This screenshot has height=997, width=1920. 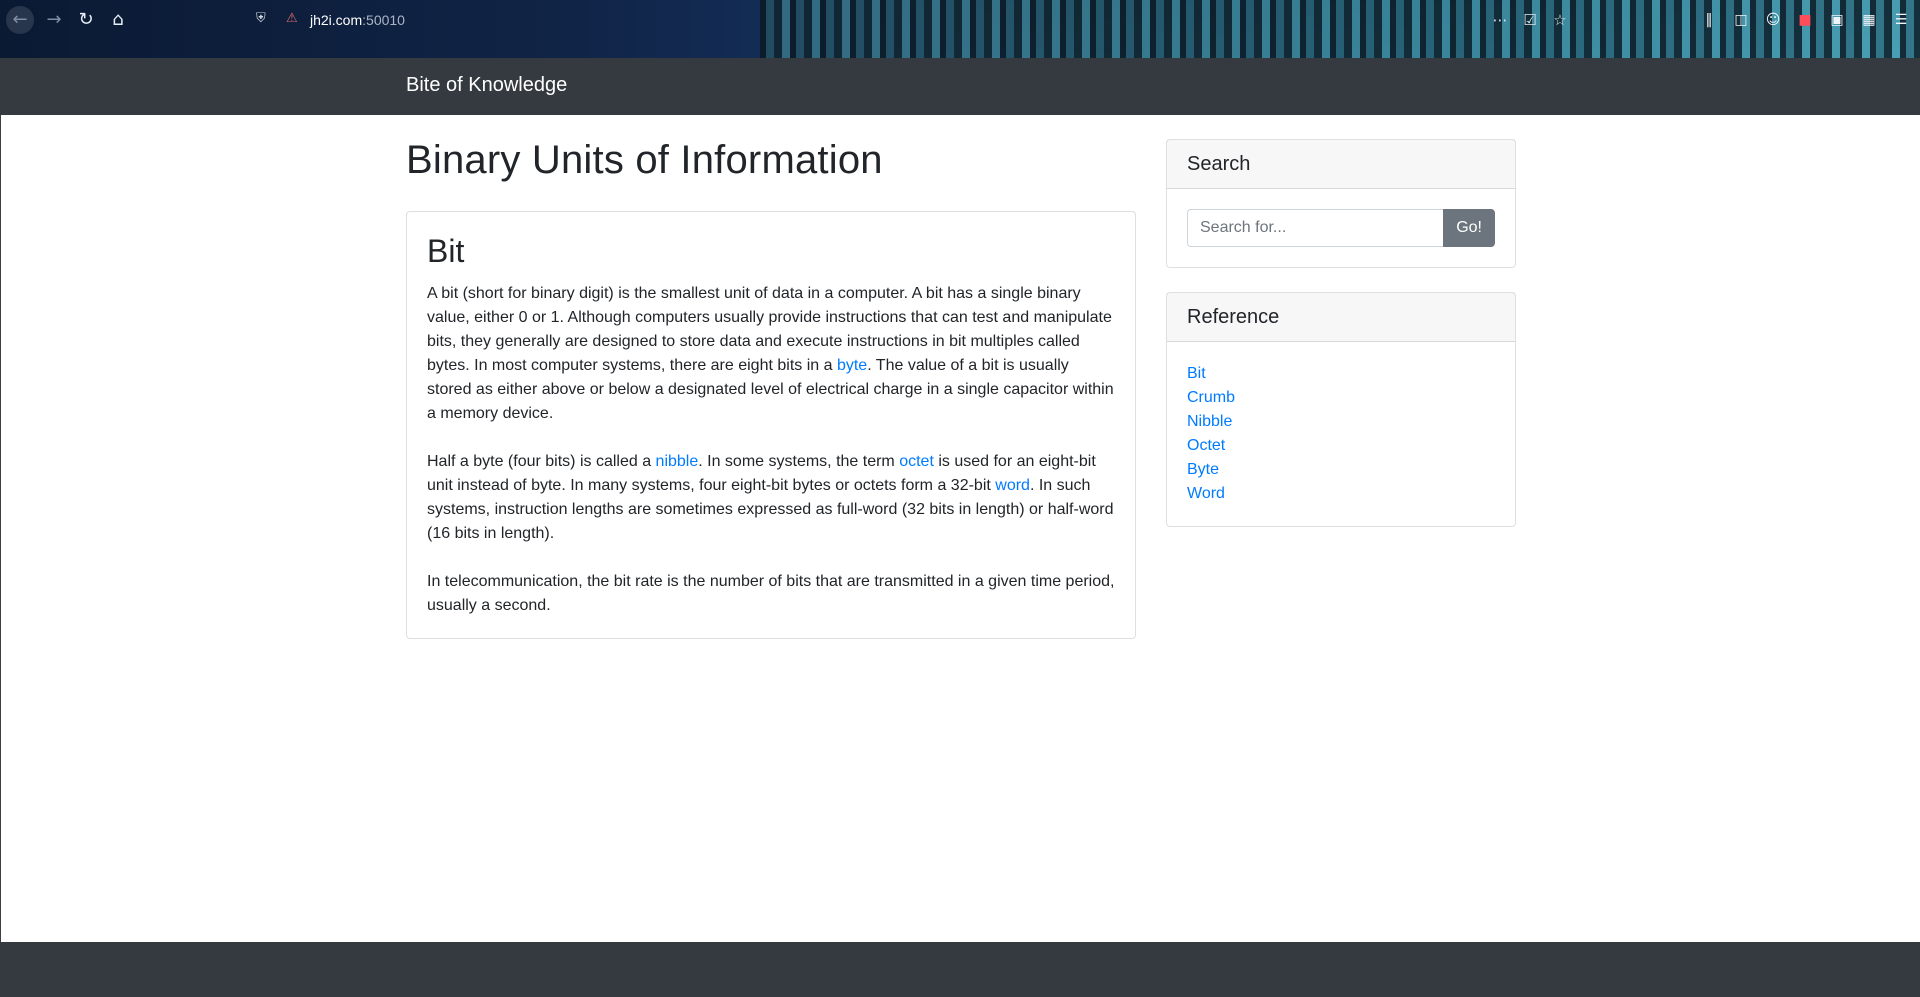 What do you see at coordinates (263, 19) in the screenshot?
I see `tracking-shield-icon: ⛨` at bounding box center [263, 19].